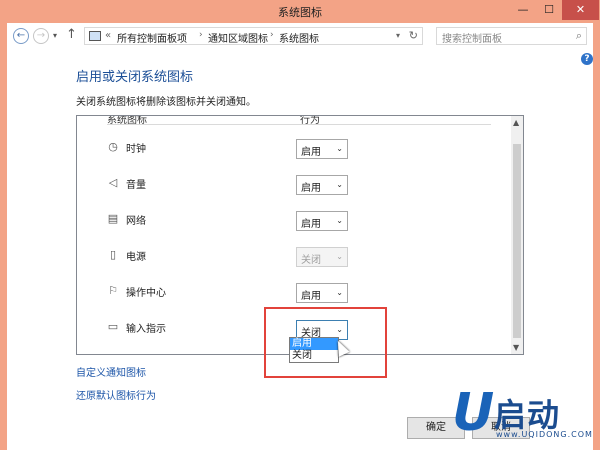 This screenshot has width=600, height=450. Describe the element at coordinates (413, 35) in the screenshot. I see `refresh-icon: ↻` at that location.